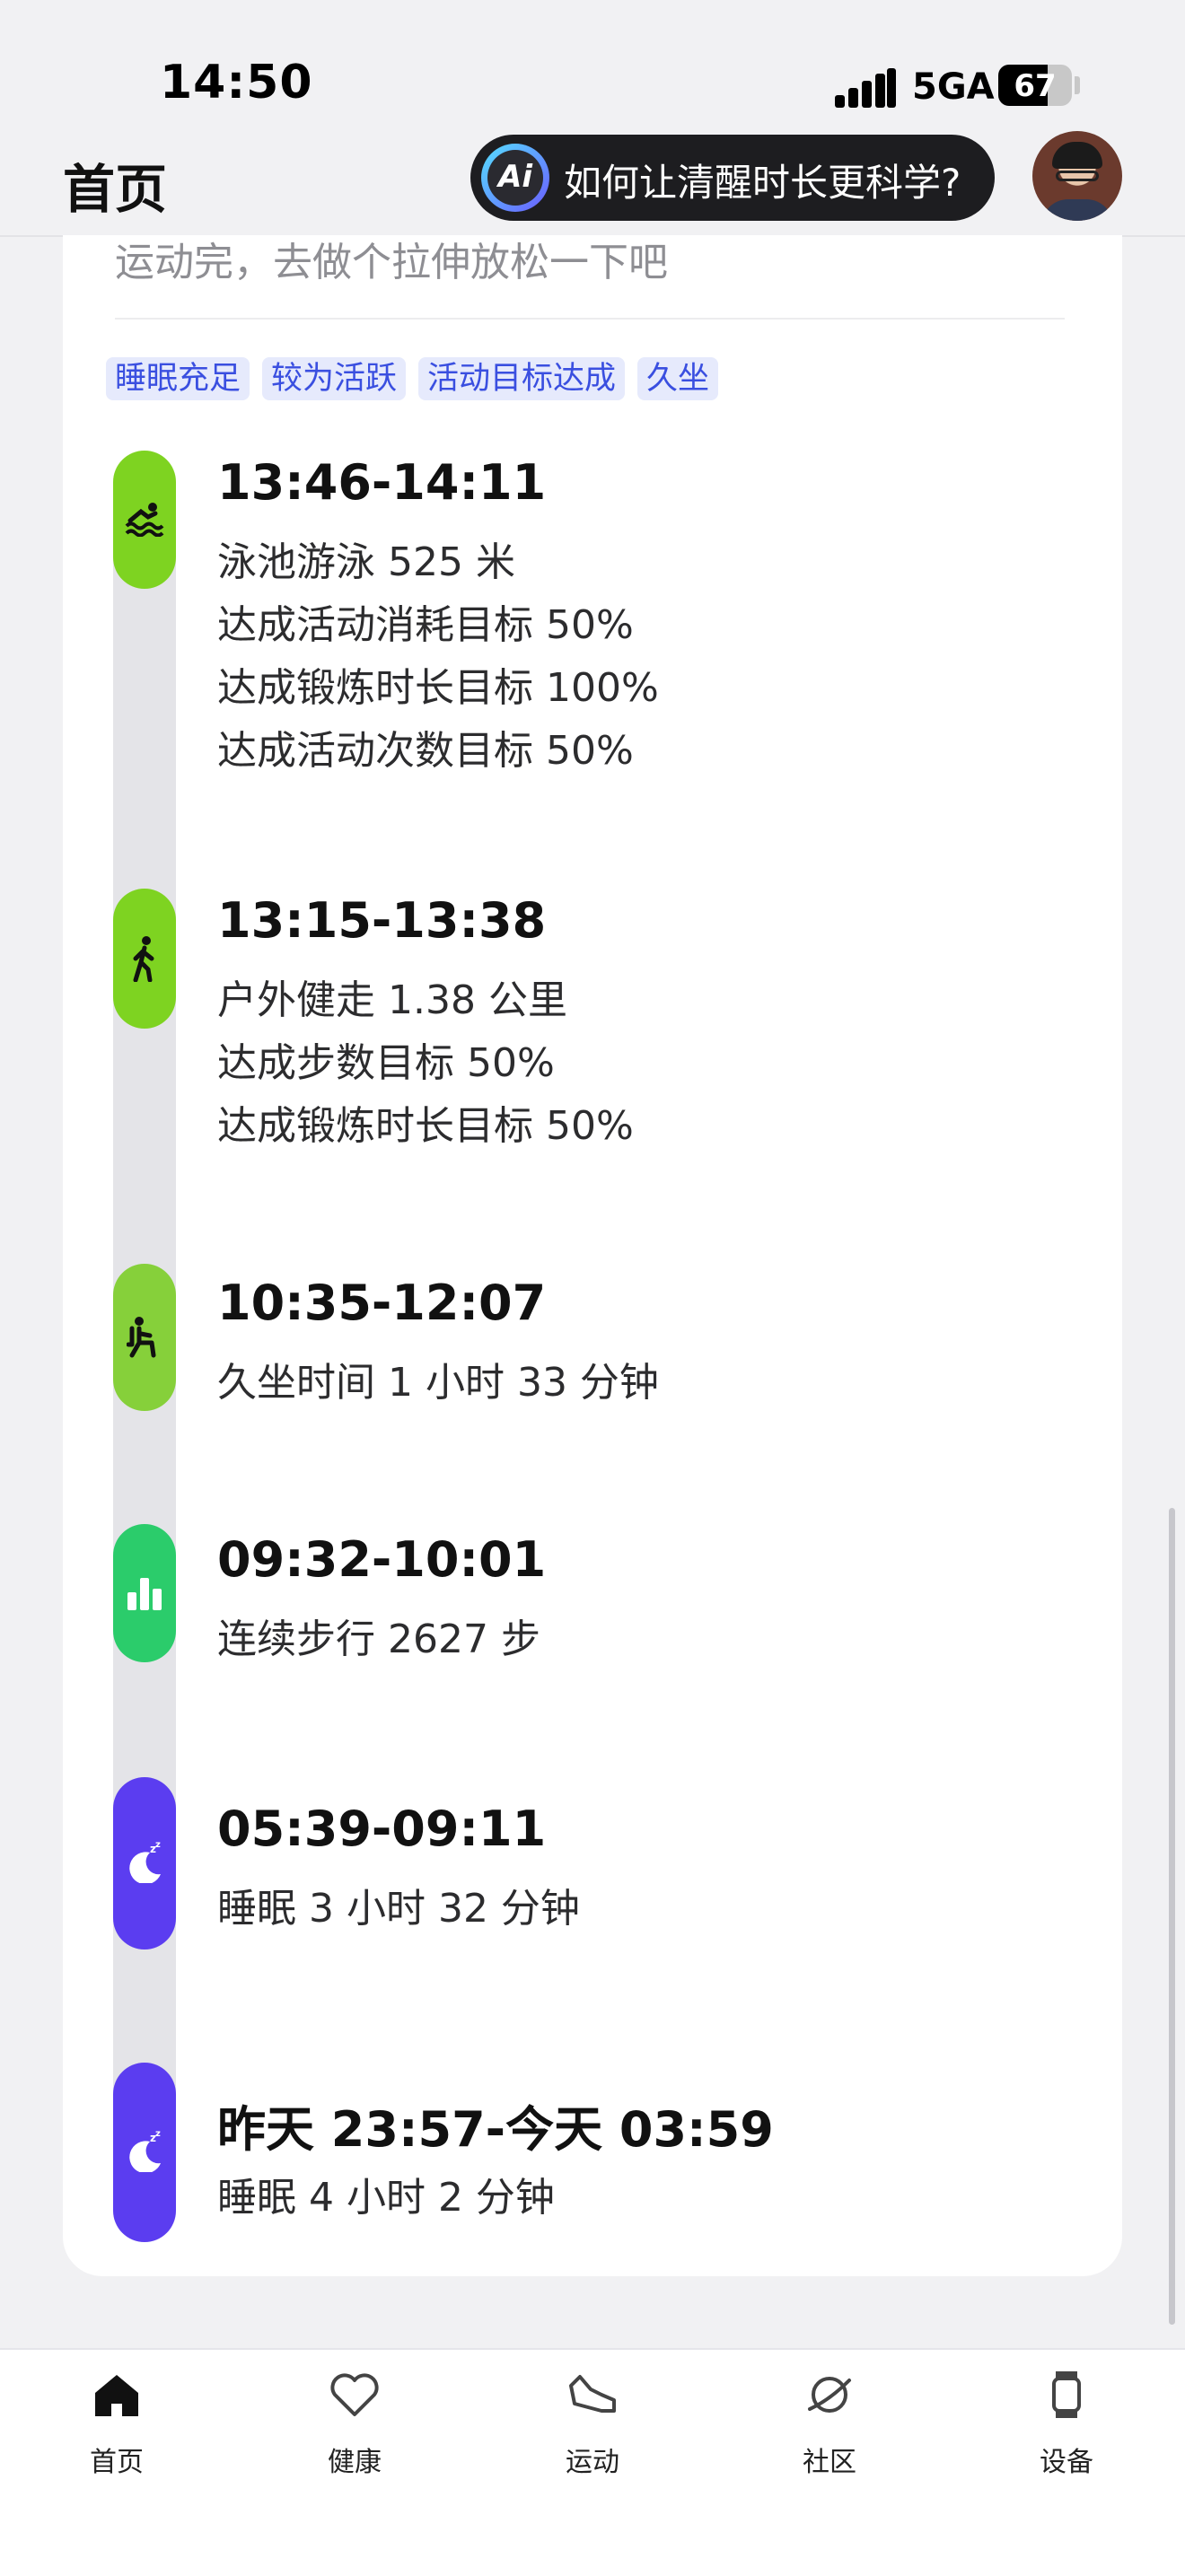 The image size is (1185, 2576). I want to click on status-time: 14:50, so click(236, 83).